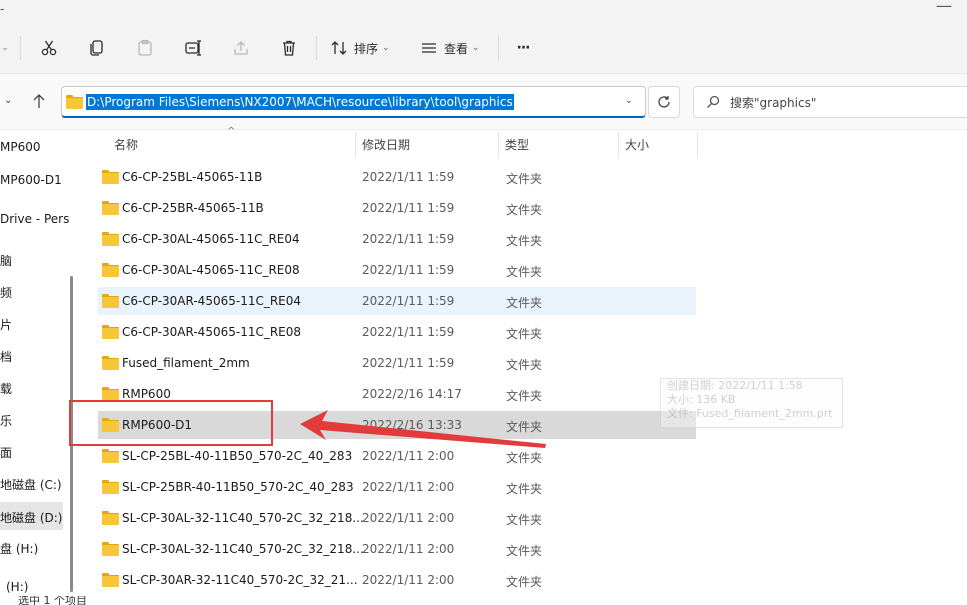 The image size is (967, 605). What do you see at coordinates (386, 144) in the screenshot?
I see `column-header-date: 修改日期` at bounding box center [386, 144].